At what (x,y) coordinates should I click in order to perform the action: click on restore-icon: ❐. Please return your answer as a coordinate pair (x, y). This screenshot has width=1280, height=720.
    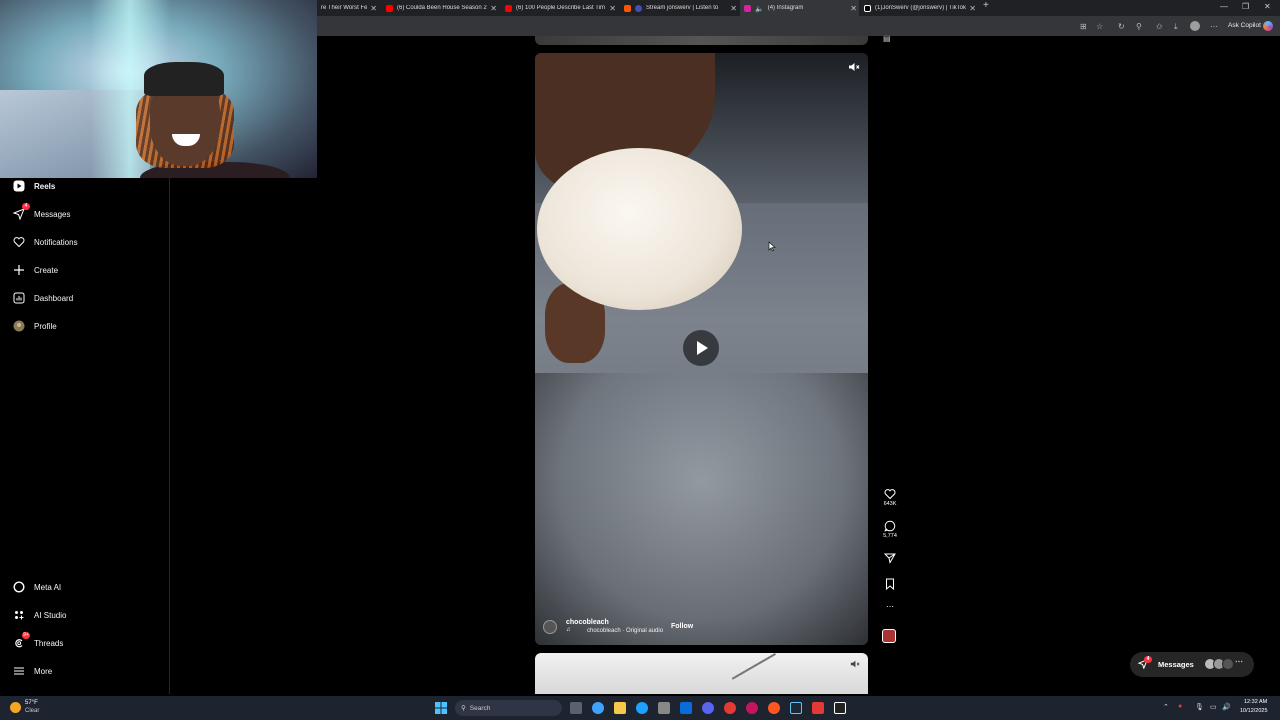
    Looking at the image, I should click on (1245, 6).